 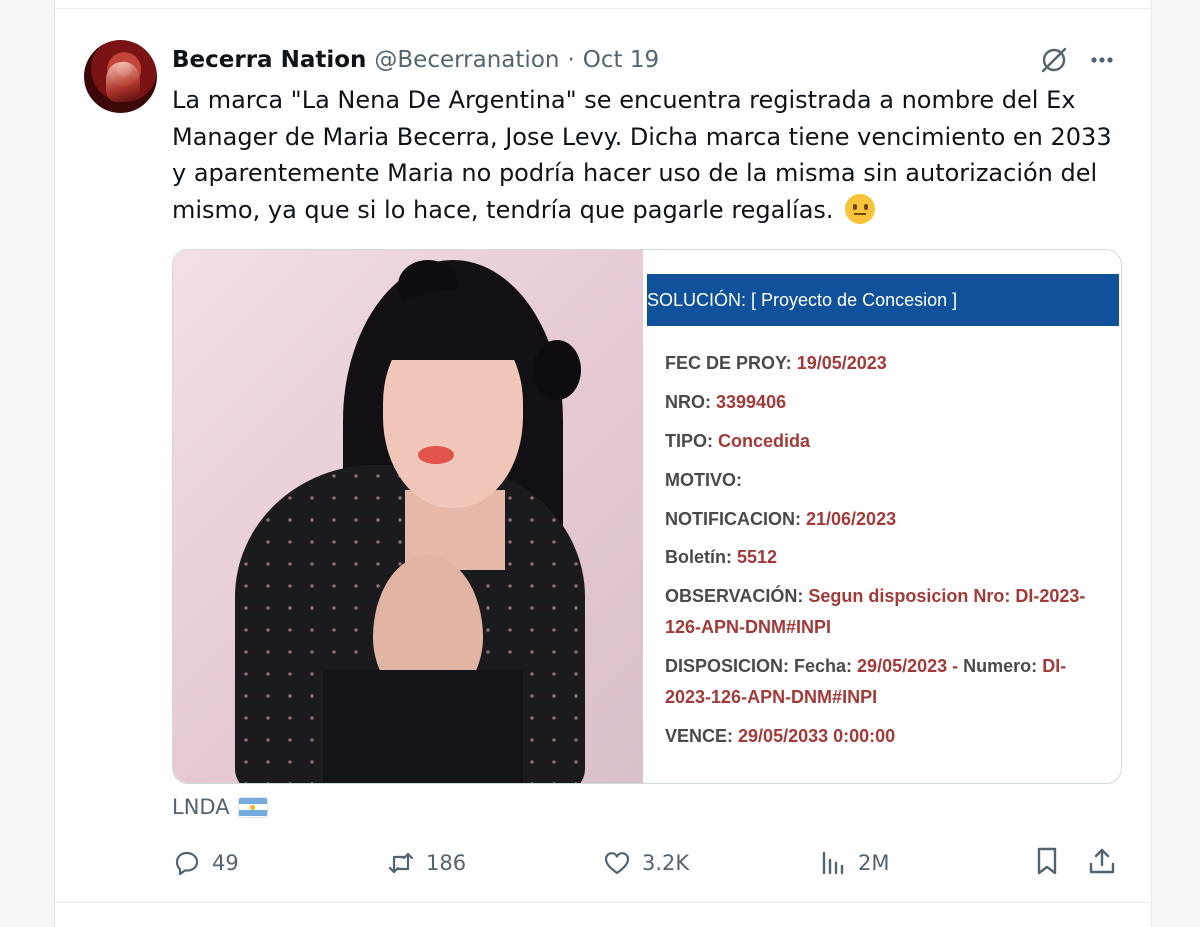 I want to click on doc-field-motivo: MOTIVO:, so click(x=703, y=480).